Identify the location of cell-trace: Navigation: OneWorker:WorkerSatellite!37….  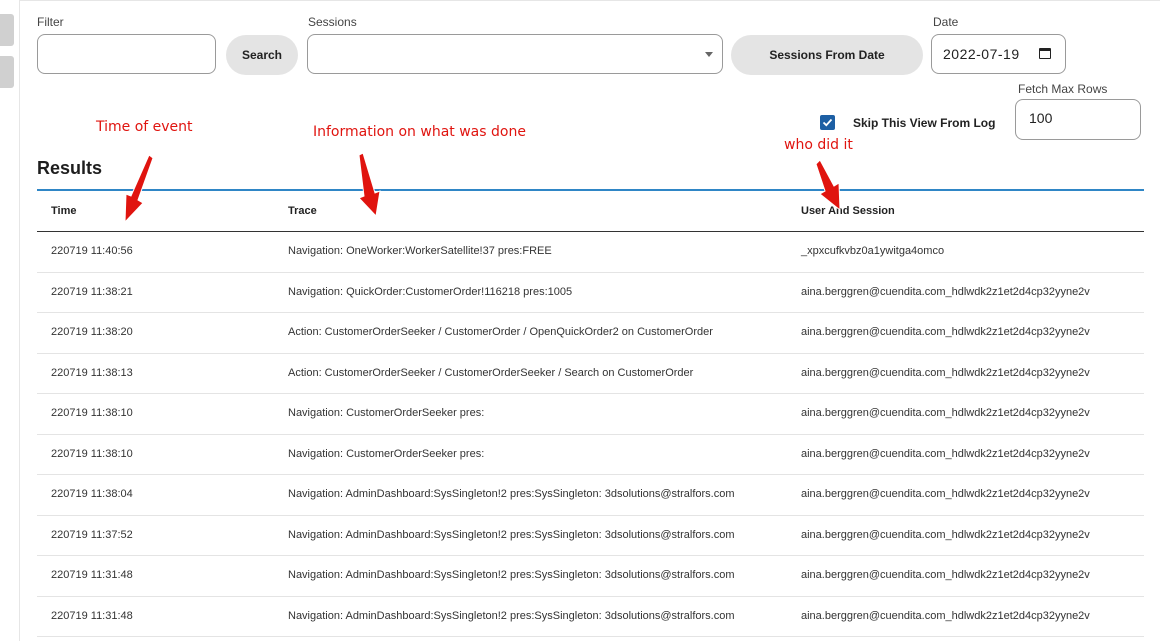
(420, 251).